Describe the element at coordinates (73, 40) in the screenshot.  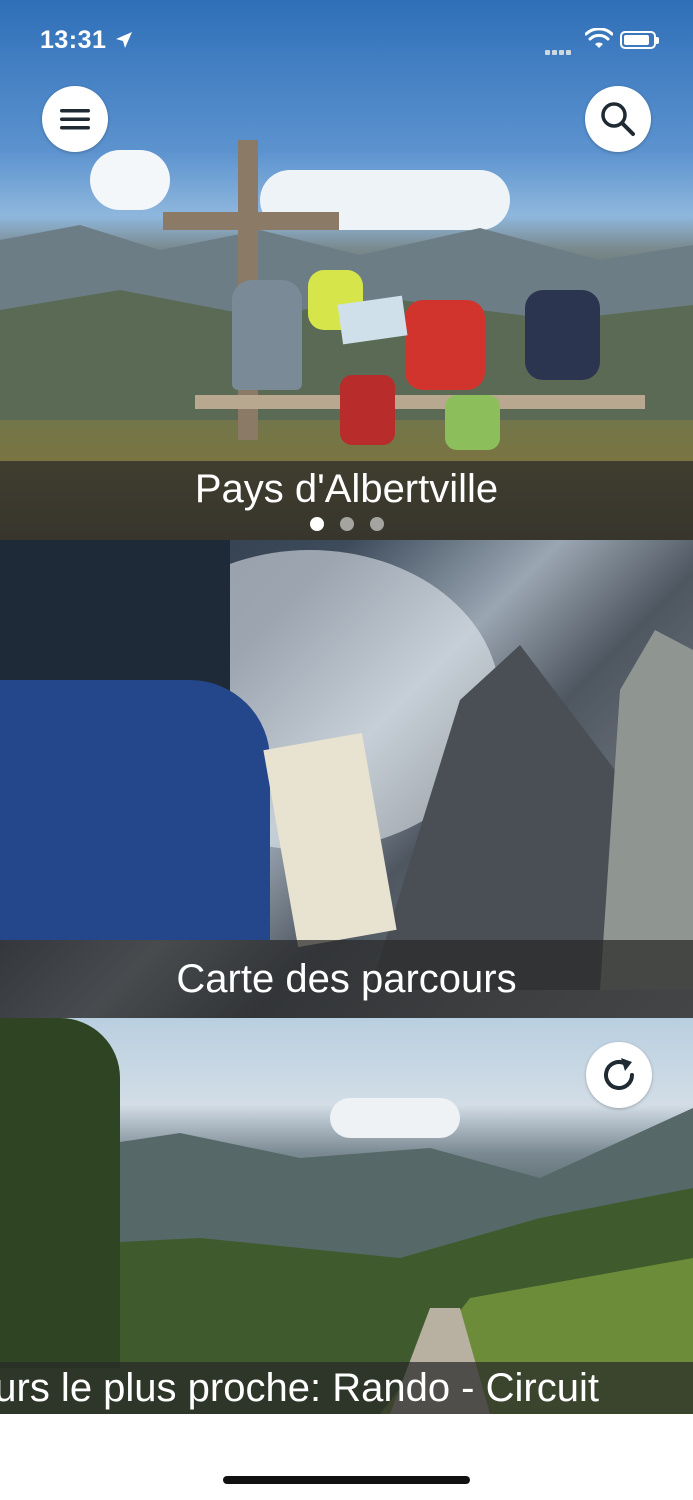
I see `status-time: 13:31` at that location.